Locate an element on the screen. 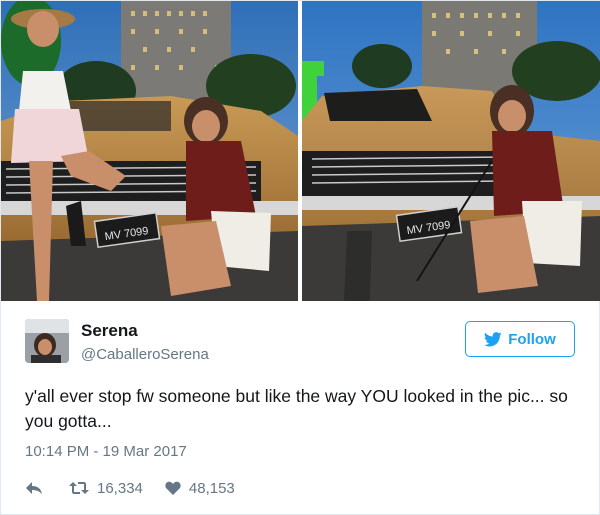 This screenshot has height=515, width=600. like-count: 48,153 is located at coordinates (211, 488).